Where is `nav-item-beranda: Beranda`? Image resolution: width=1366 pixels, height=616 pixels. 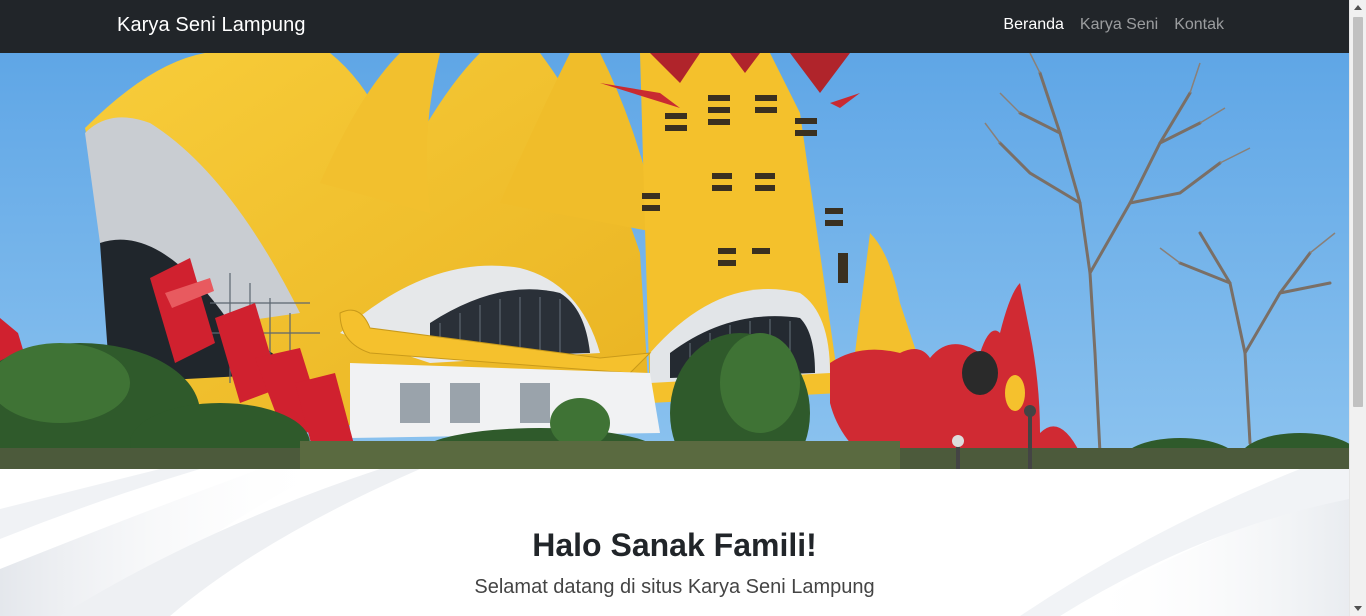
nav-item-beranda: Beranda is located at coordinates (1033, 25).